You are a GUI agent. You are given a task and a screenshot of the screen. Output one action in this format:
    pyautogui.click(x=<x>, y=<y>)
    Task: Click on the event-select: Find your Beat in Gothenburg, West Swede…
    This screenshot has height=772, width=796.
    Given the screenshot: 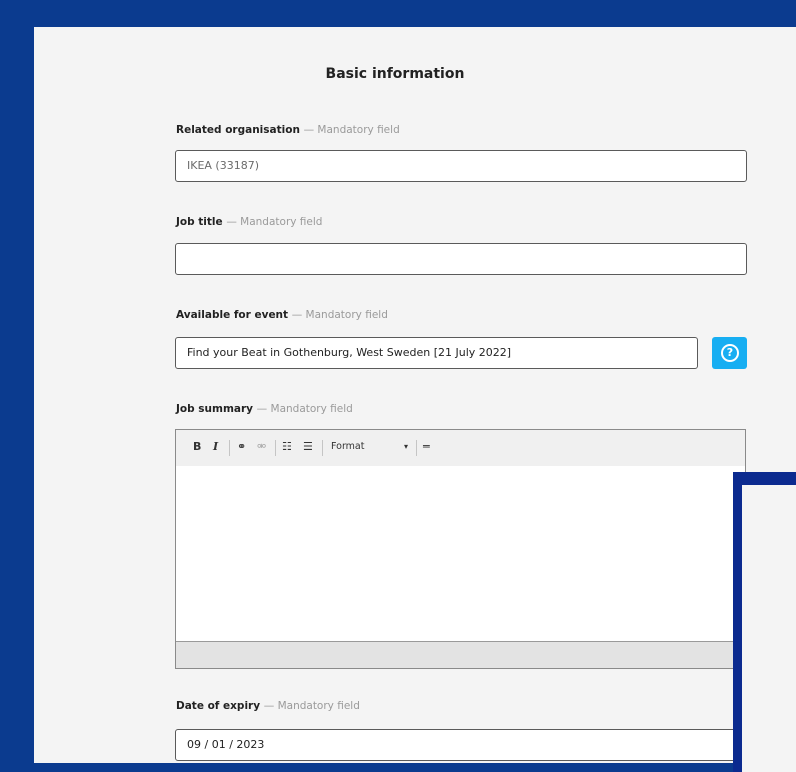 What is the action you would take?
    pyautogui.click(x=436, y=353)
    